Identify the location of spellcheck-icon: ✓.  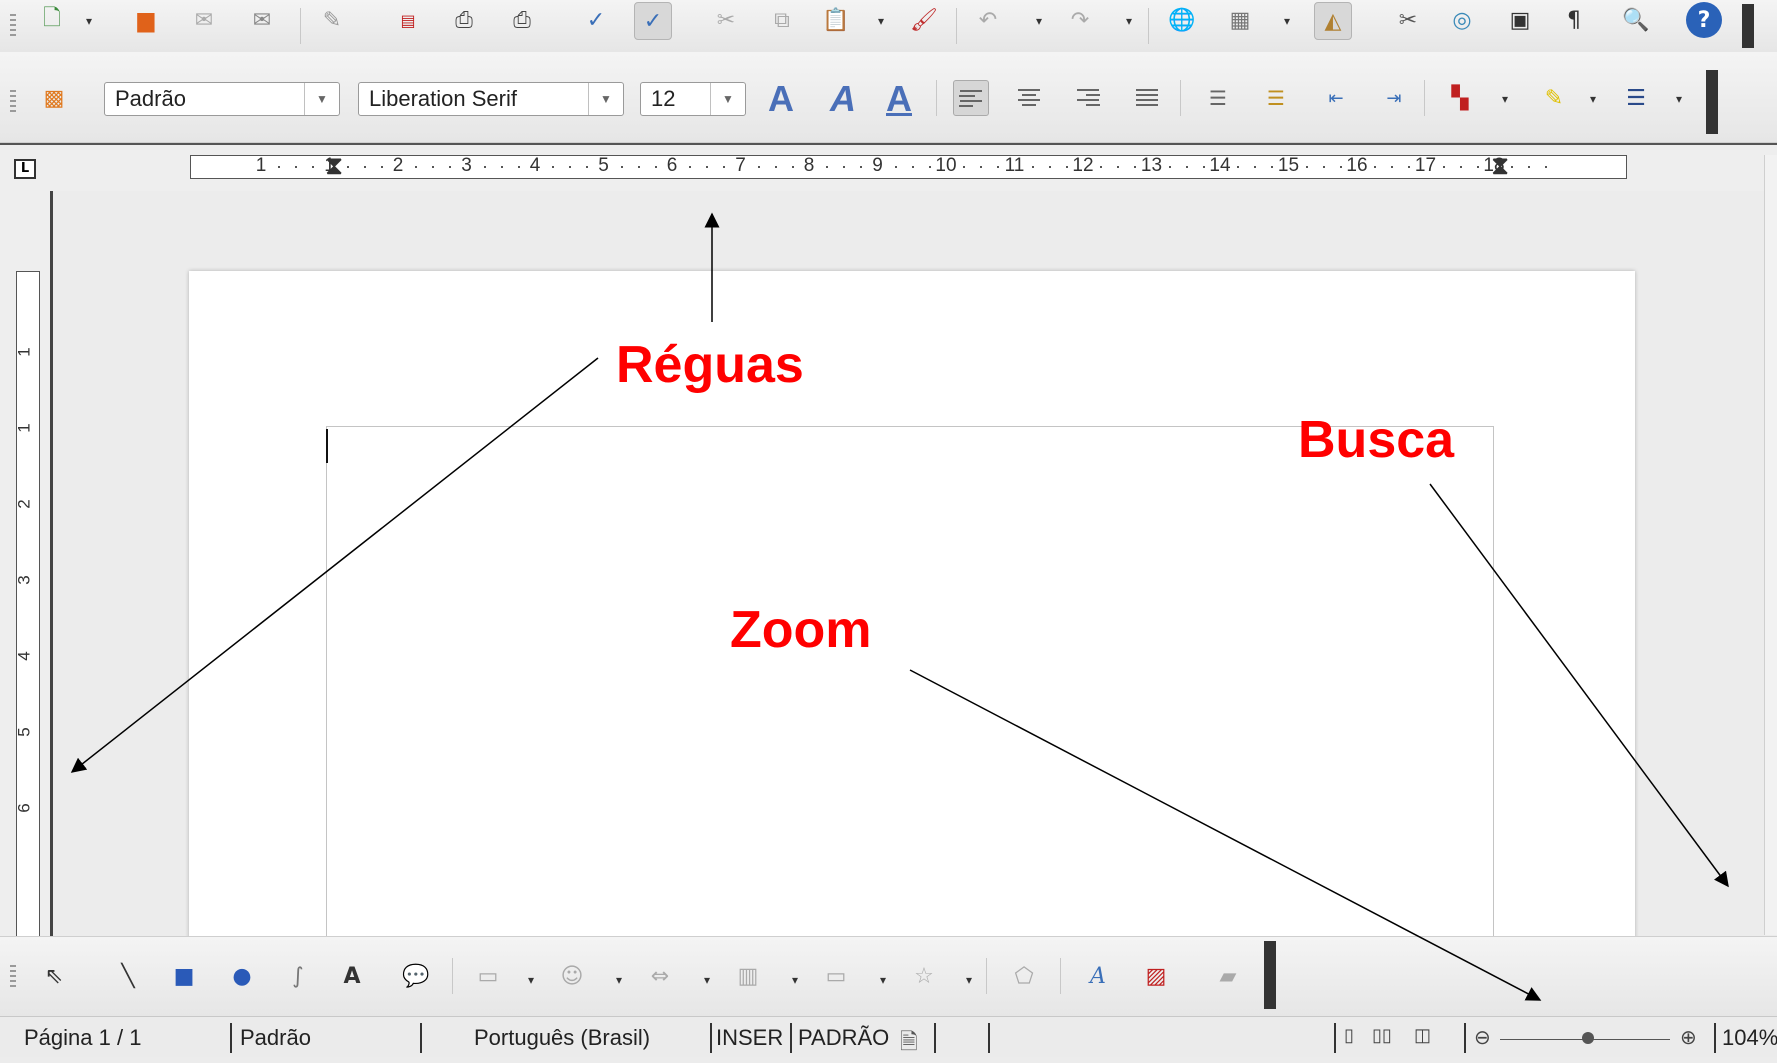
(596, 20).